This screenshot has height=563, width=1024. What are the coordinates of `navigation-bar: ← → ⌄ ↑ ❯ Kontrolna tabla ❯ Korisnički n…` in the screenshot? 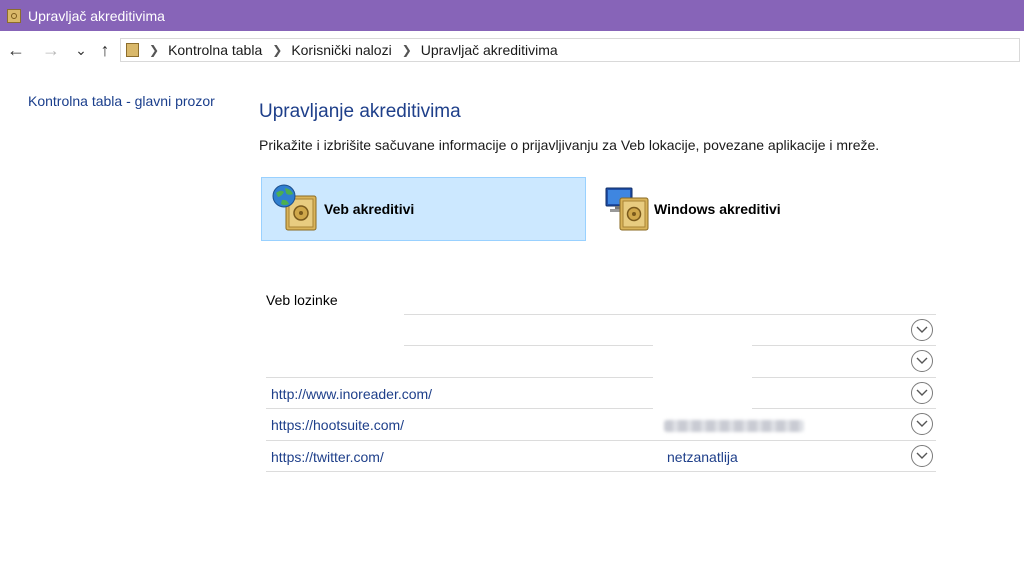 It's located at (512, 50).